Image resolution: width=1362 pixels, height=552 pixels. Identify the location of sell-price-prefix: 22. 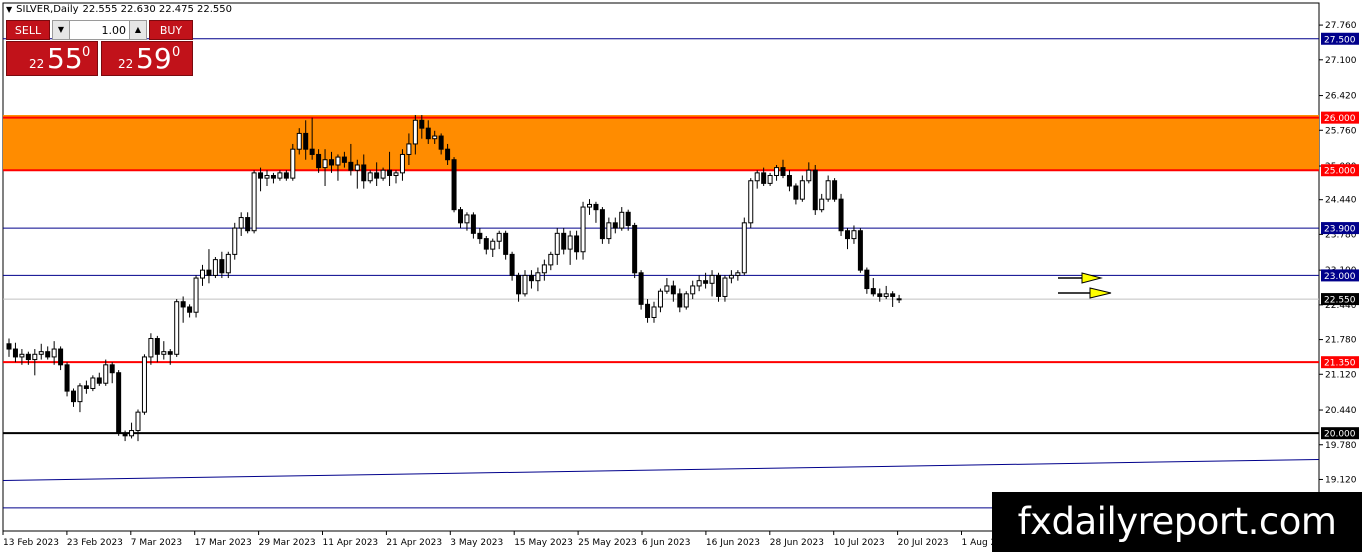
(37, 64).